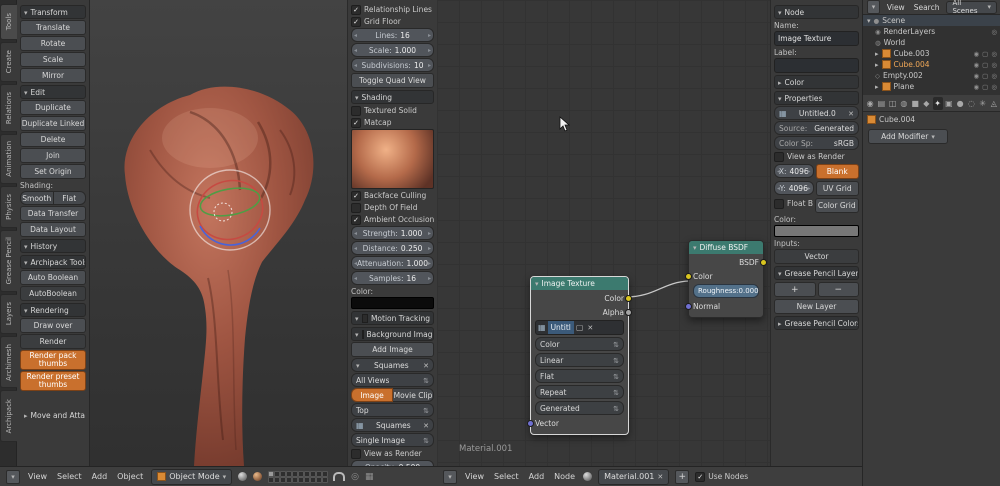 Image resolution: width=1000 pixels, height=486 pixels. I want to click on grease-pencil-layers-header: Grease Pencil Layers, so click(816, 273).